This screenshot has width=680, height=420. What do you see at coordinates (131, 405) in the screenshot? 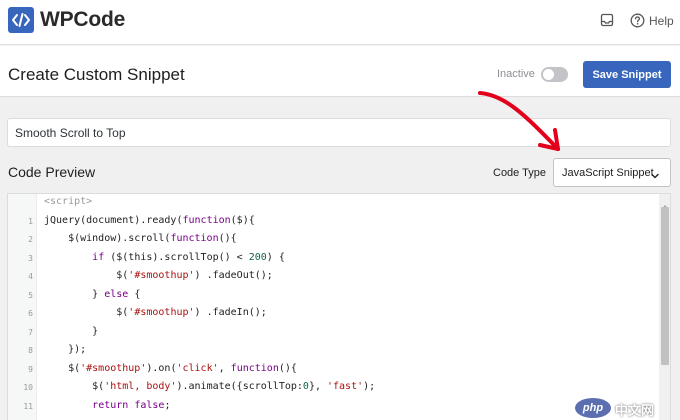
I see `code-text: return false;` at bounding box center [131, 405].